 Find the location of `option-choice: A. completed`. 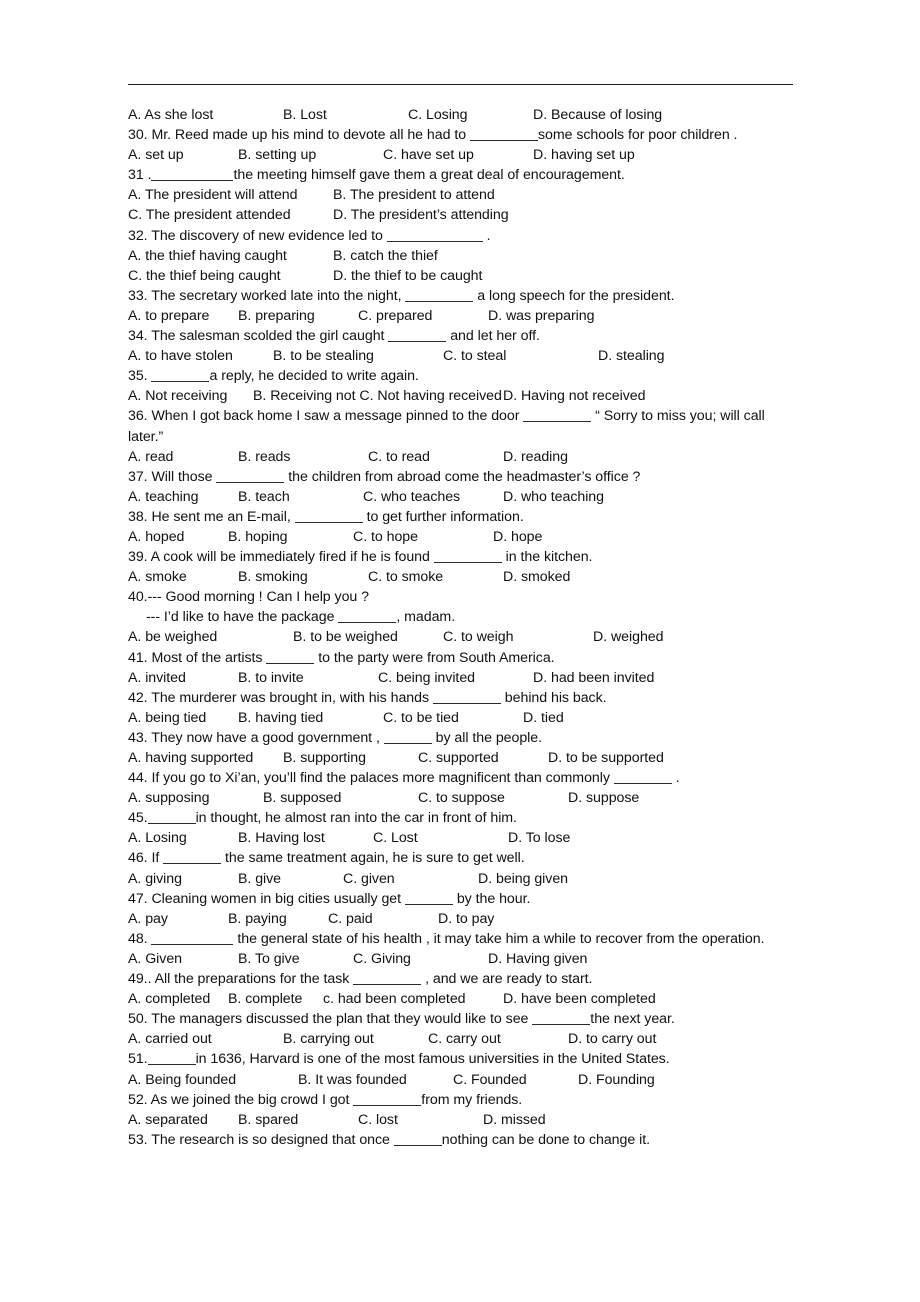

option-choice: A. completed is located at coordinates (178, 999).